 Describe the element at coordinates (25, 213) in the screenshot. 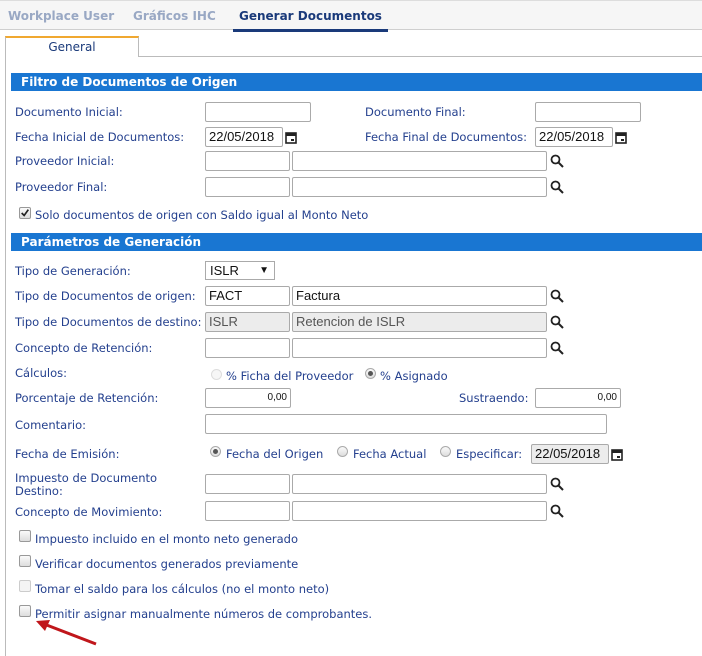

I see `solo-saldo-checkbox` at that location.